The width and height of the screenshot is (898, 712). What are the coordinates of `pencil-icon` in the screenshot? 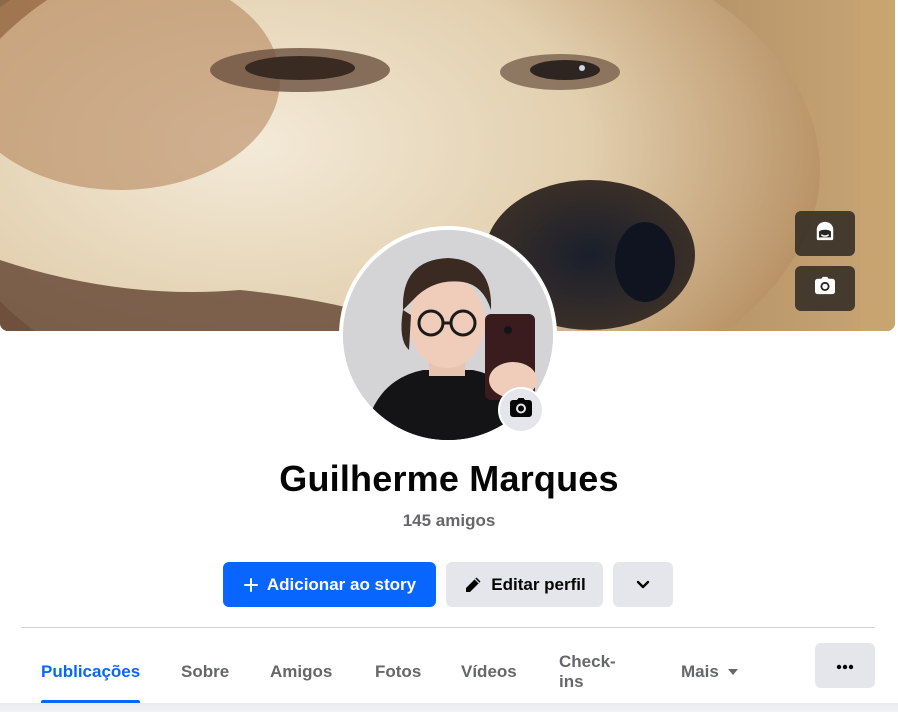 It's located at (473, 585).